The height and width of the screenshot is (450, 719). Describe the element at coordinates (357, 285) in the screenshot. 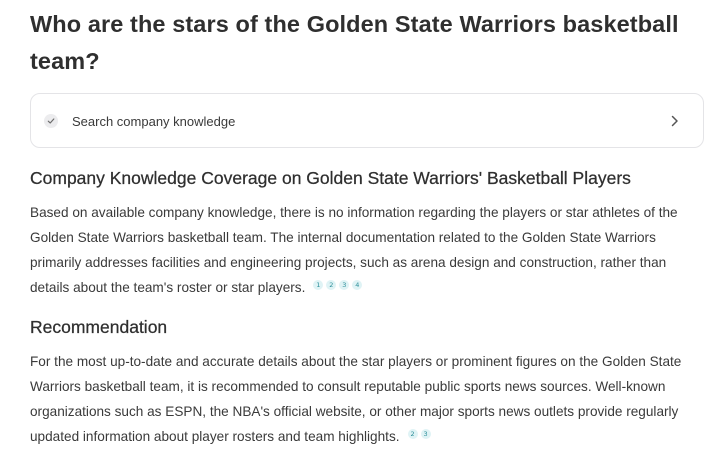

I see `citation-badge: 4` at that location.